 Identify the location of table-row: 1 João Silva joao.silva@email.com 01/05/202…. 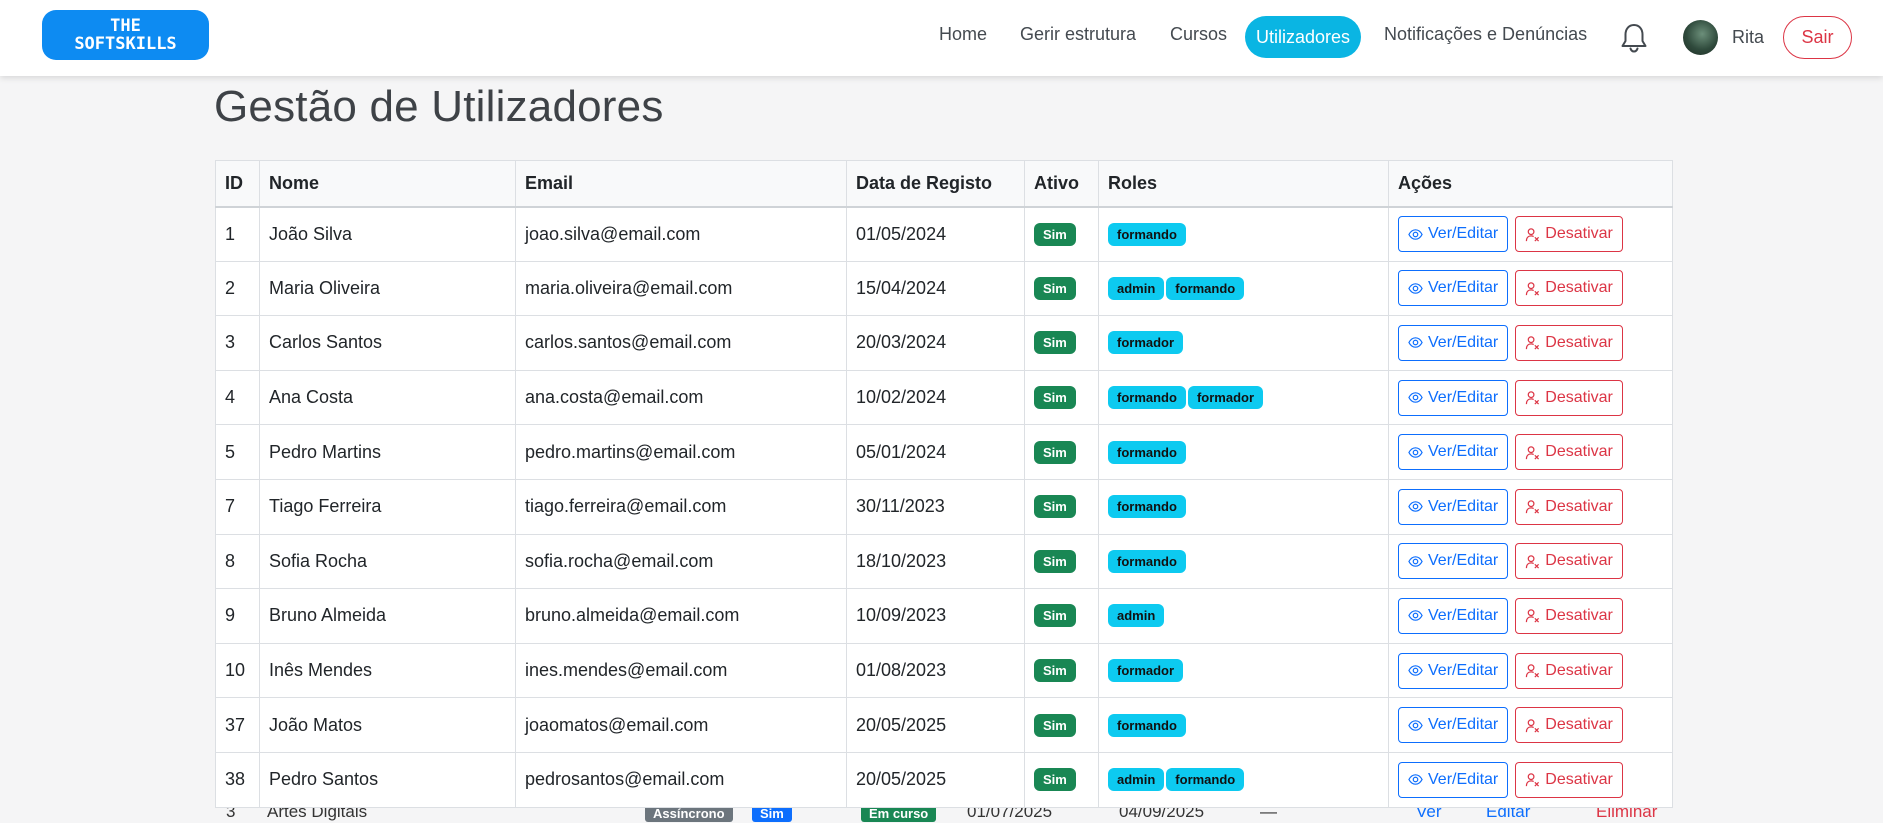
(944, 234).